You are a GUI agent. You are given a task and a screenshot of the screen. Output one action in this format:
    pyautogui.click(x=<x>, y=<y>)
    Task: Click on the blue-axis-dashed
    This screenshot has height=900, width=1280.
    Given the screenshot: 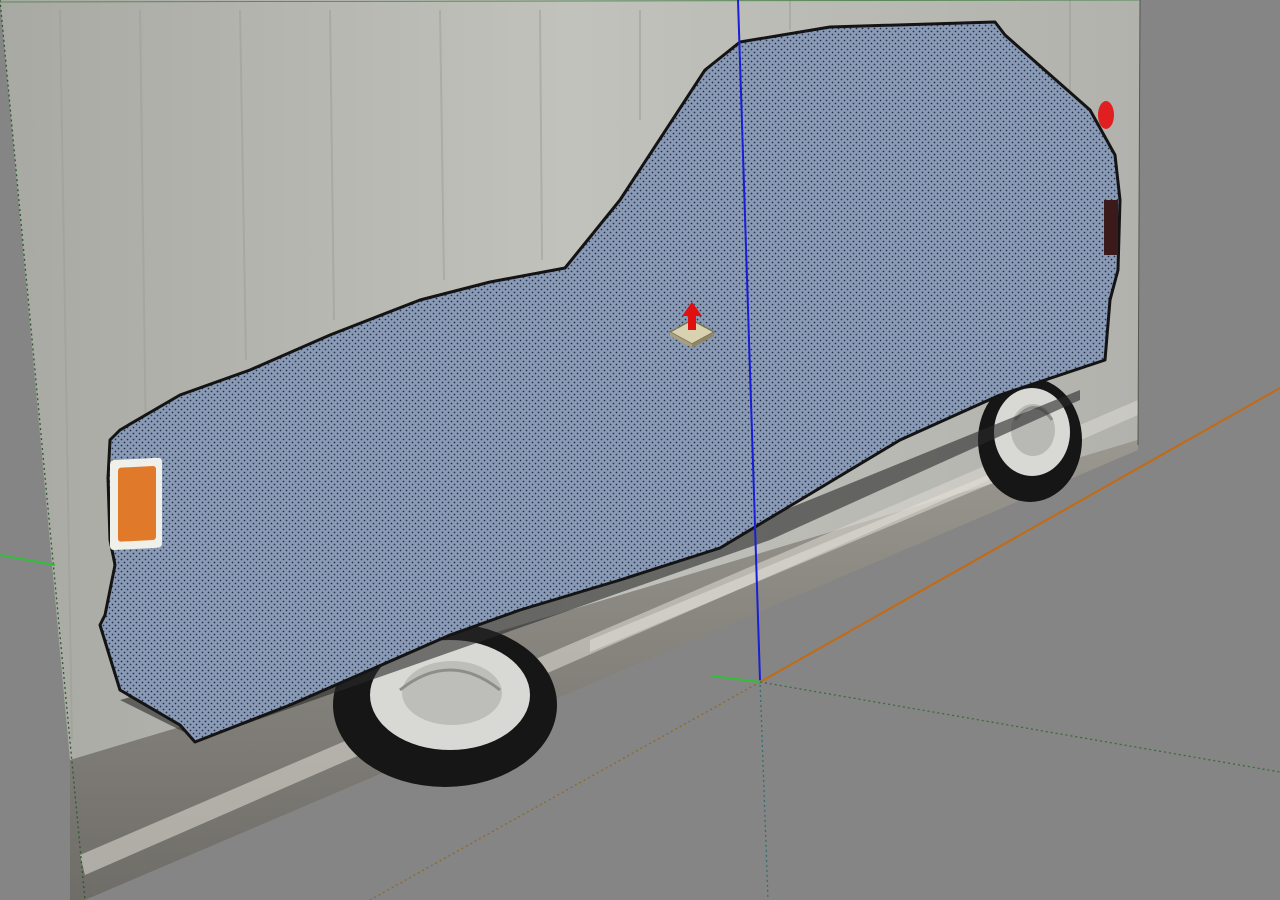 What is the action you would take?
    pyautogui.click(x=764, y=789)
    